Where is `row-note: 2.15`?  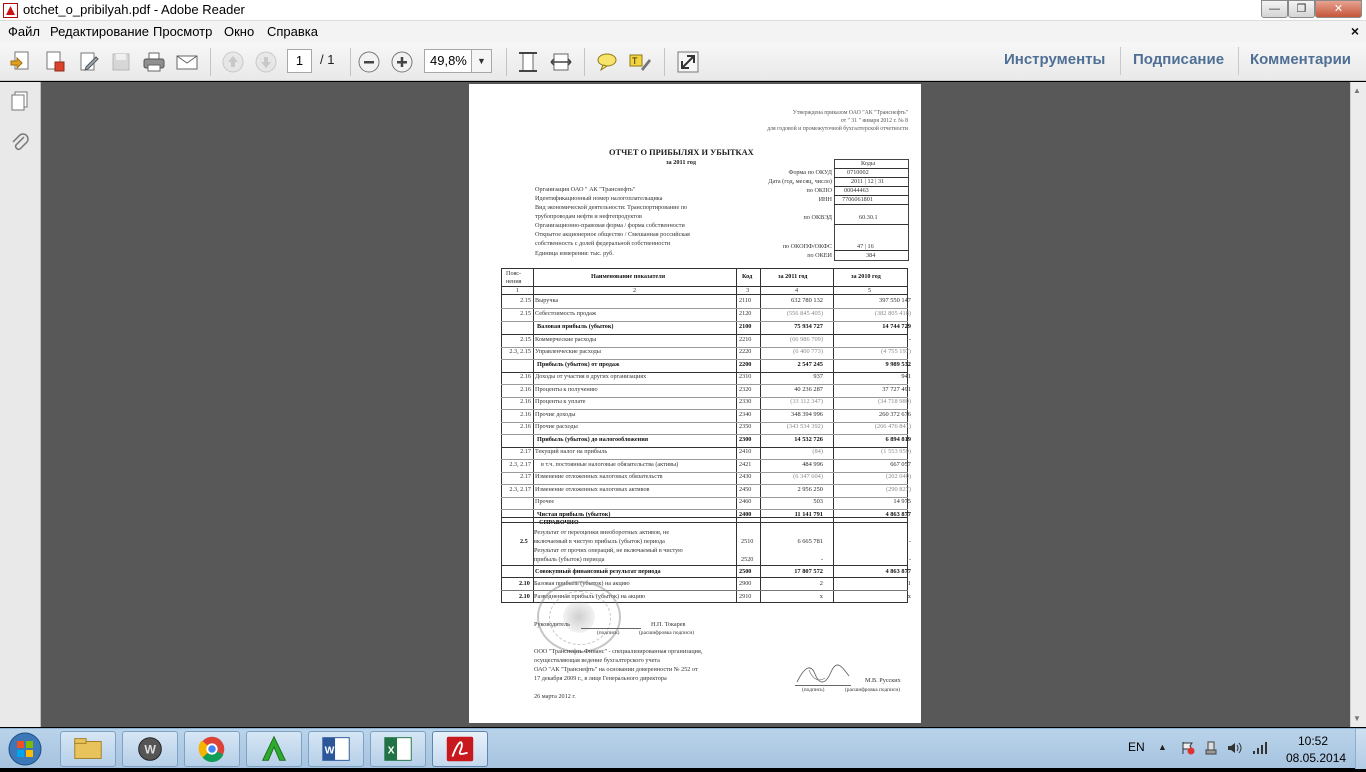 row-note: 2.15 is located at coordinates (525, 300).